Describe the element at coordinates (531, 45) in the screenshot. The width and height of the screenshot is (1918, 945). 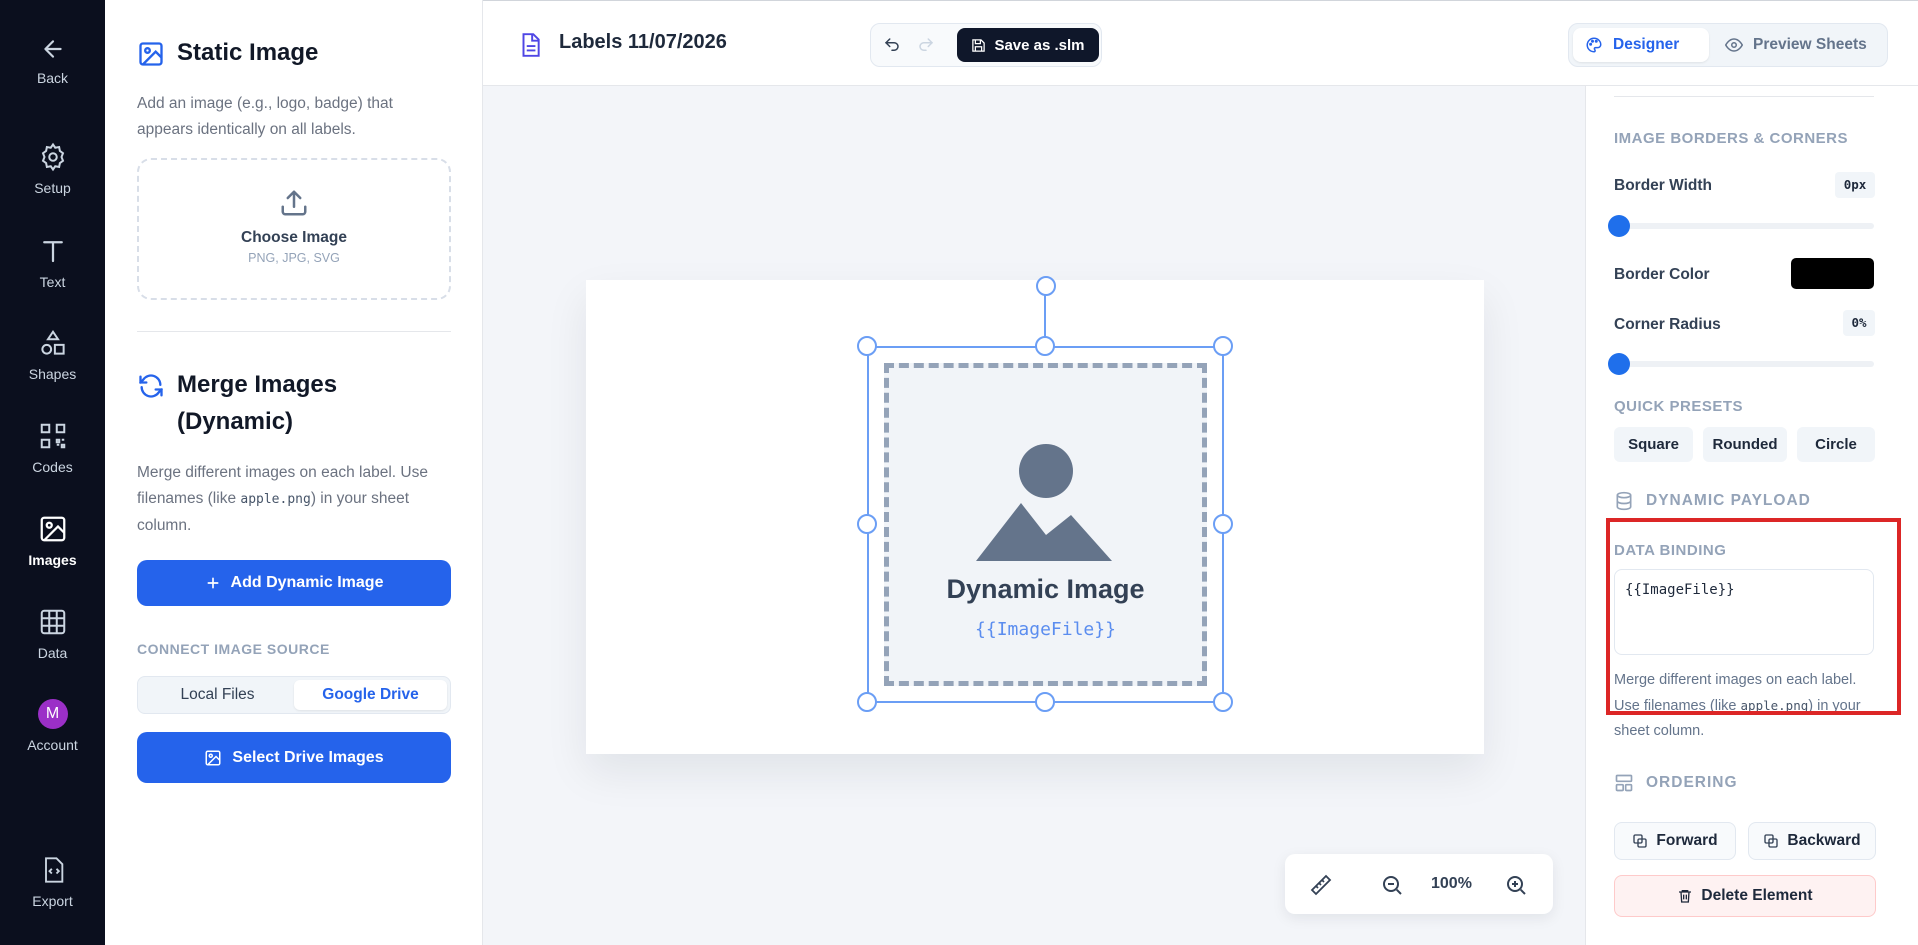
I see `document-icon` at that location.